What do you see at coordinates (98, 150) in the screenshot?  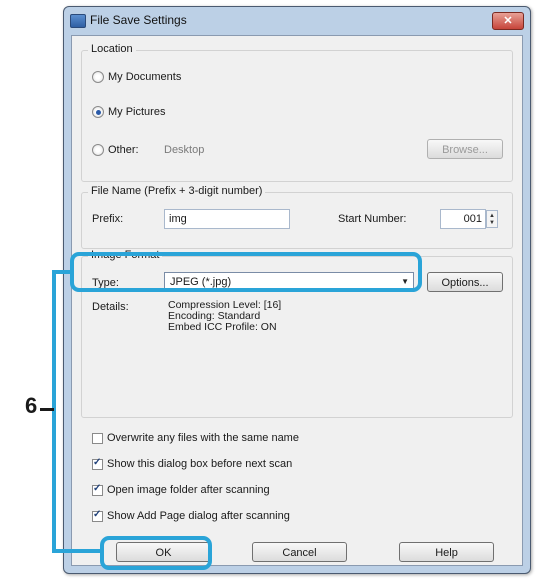 I see `radio-other-indicator` at bounding box center [98, 150].